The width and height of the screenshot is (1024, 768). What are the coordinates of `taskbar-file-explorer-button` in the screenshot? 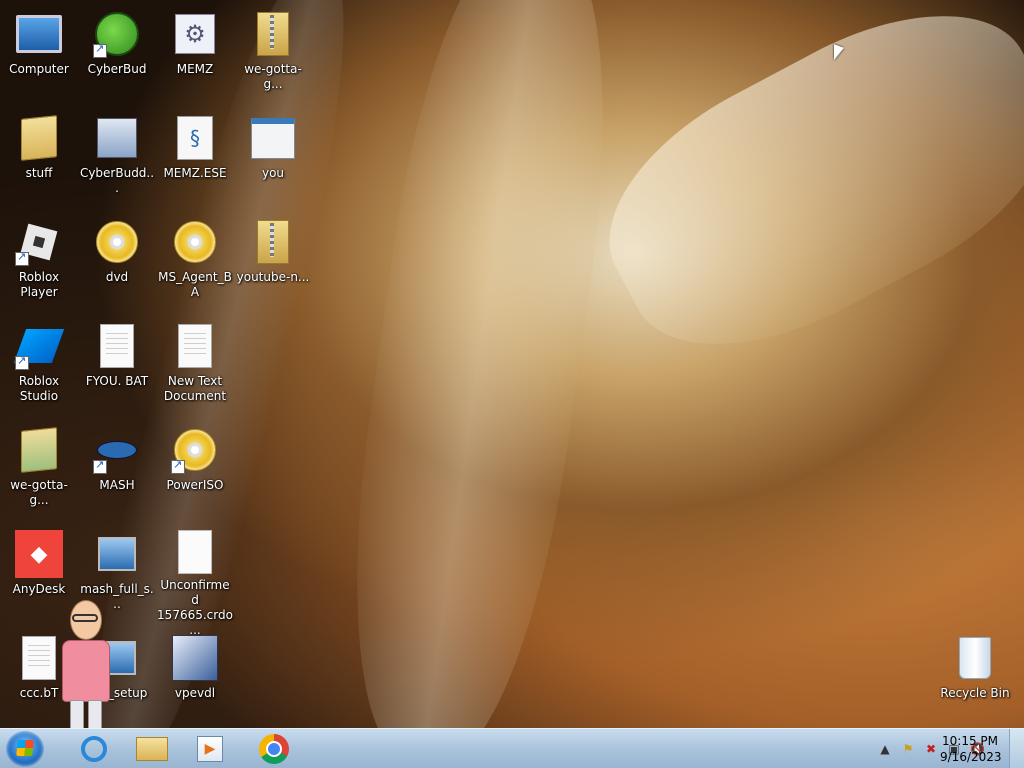 It's located at (152, 749).